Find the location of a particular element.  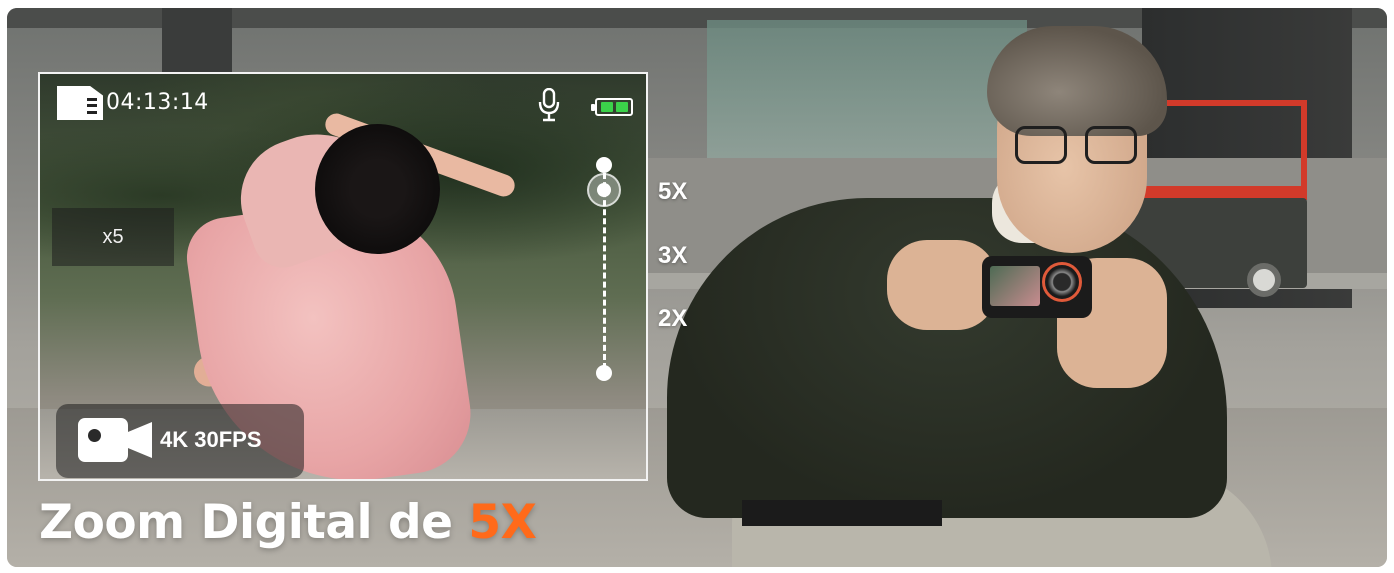

zoom-indicator: x5 is located at coordinates (113, 236).